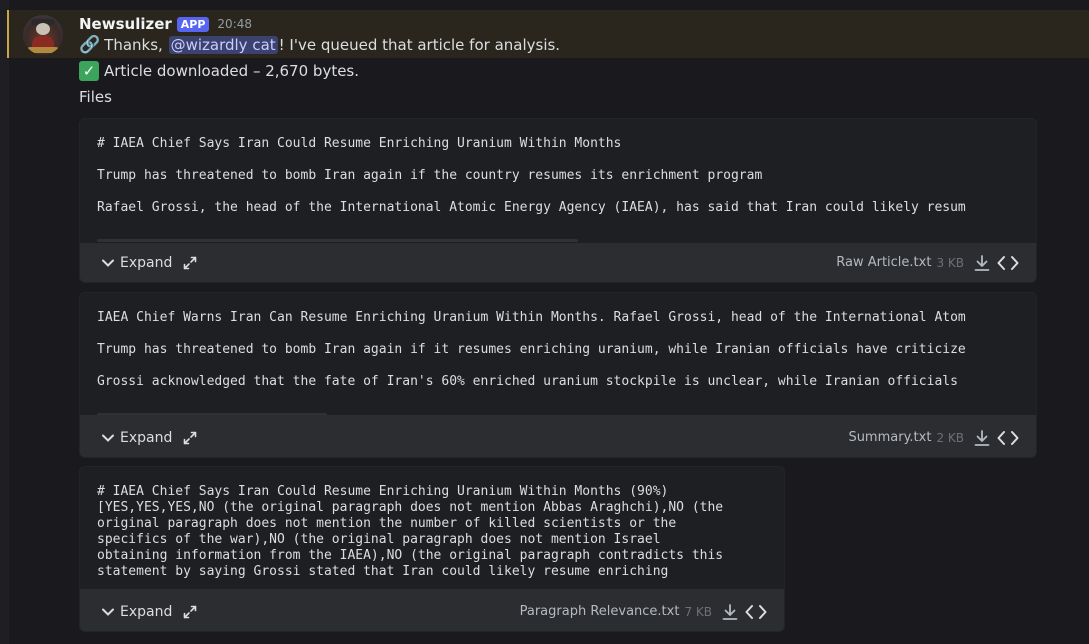 The width and height of the screenshot is (1089, 644). I want to click on message-line-downloaded: ✓ Article downloaded – 2,670 bytes., so click(219, 71).